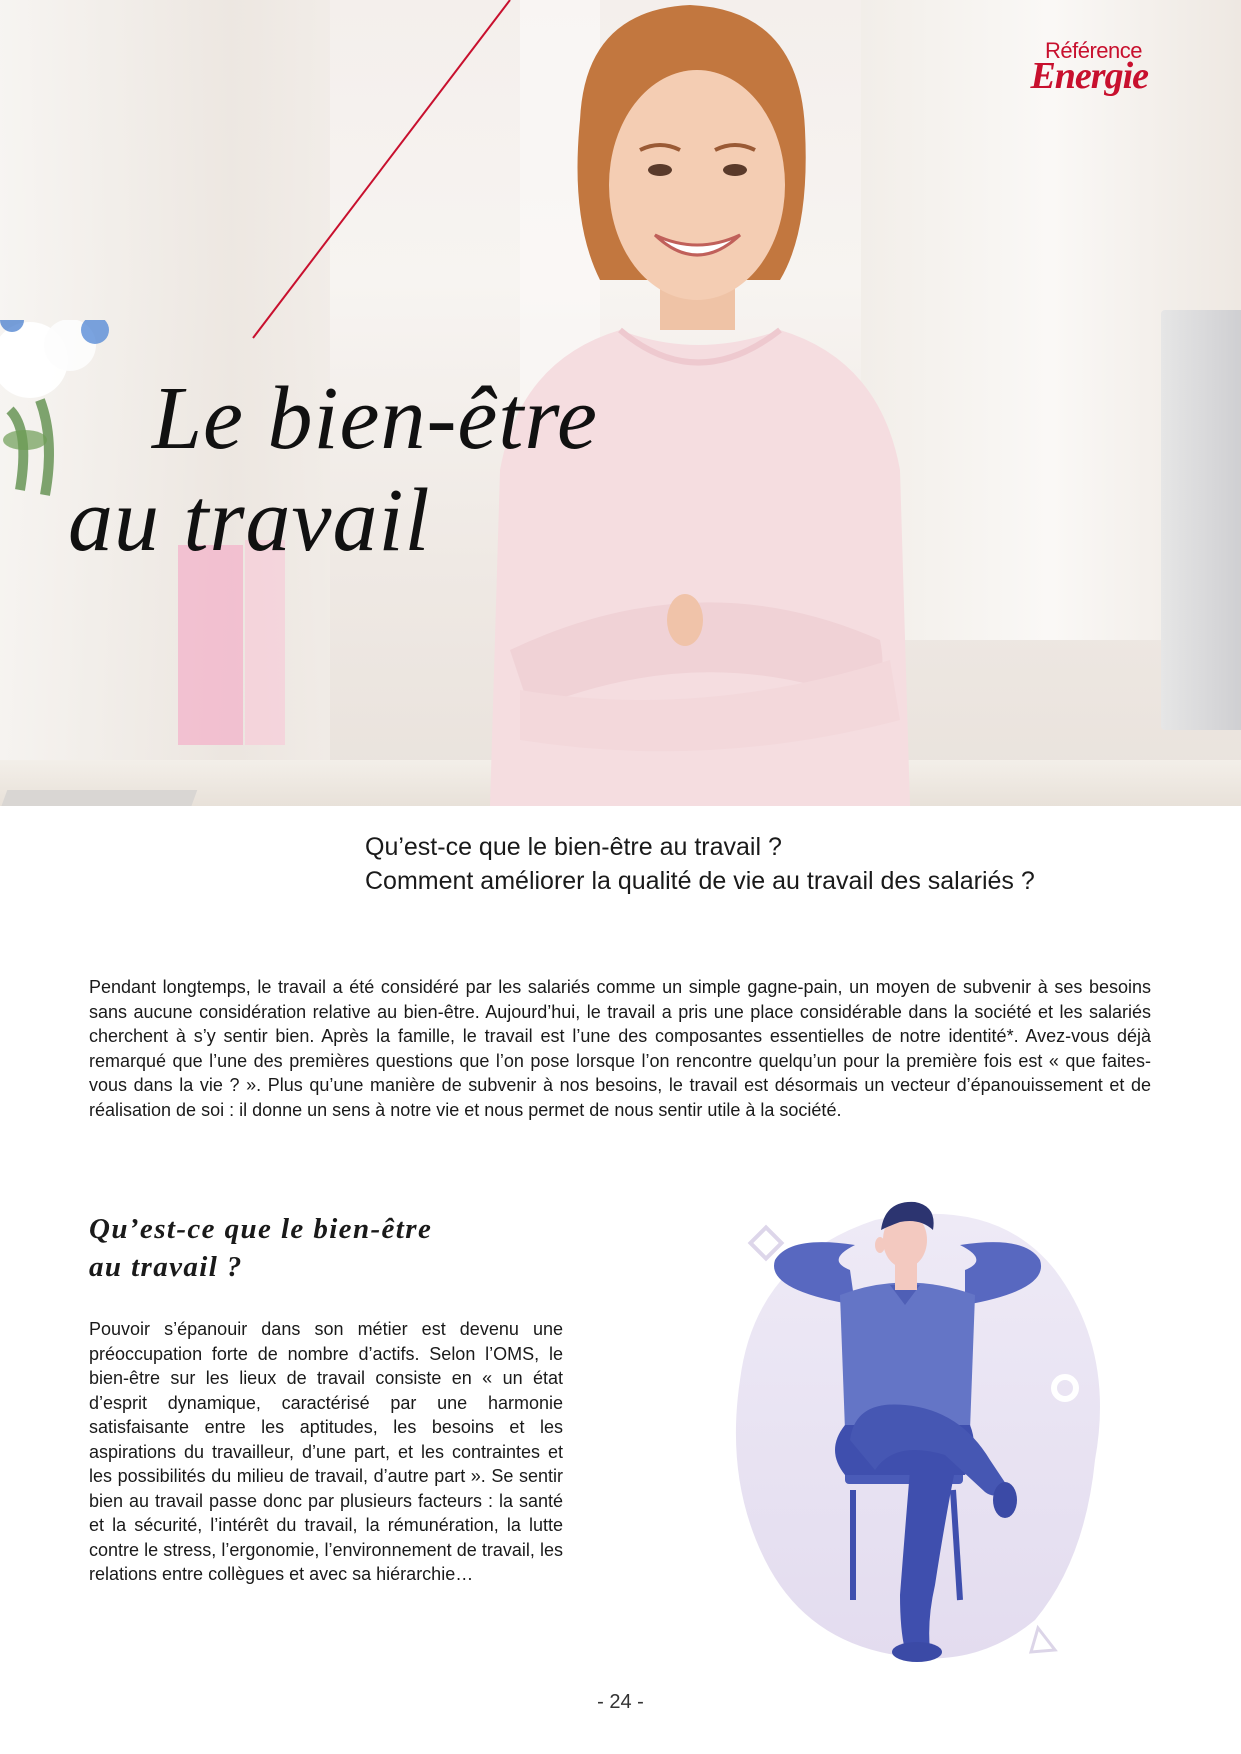 This screenshot has width=1241, height=1754. I want to click on brand-logo-line2: Energie, so click(1089, 76).